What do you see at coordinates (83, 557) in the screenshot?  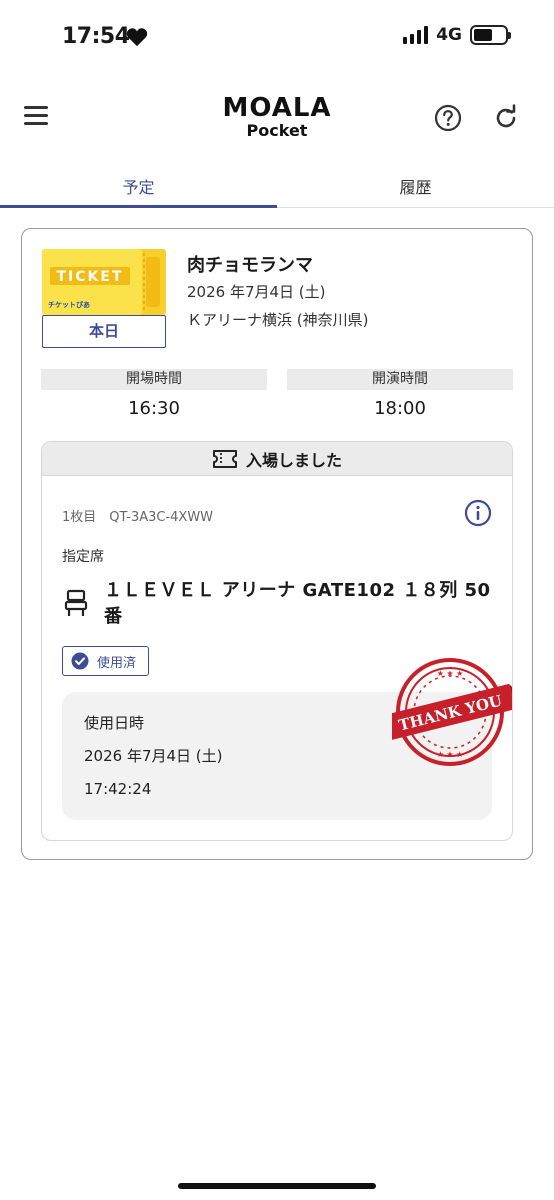 I see `seat-type: 指定席` at bounding box center [83, 557].